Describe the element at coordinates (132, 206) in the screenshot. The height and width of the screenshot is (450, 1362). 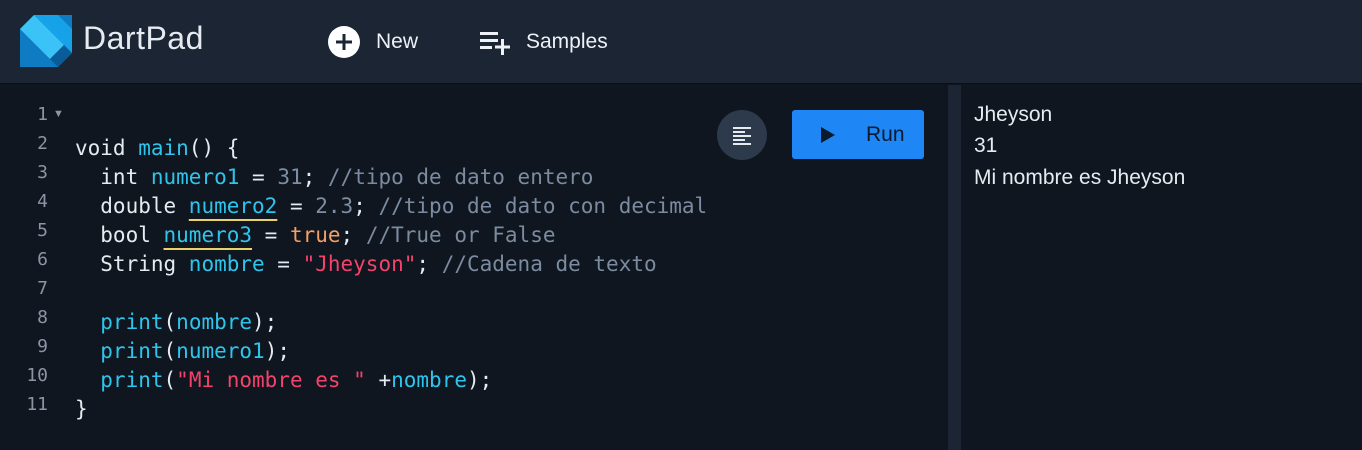
I see `code-token: double` at that location.